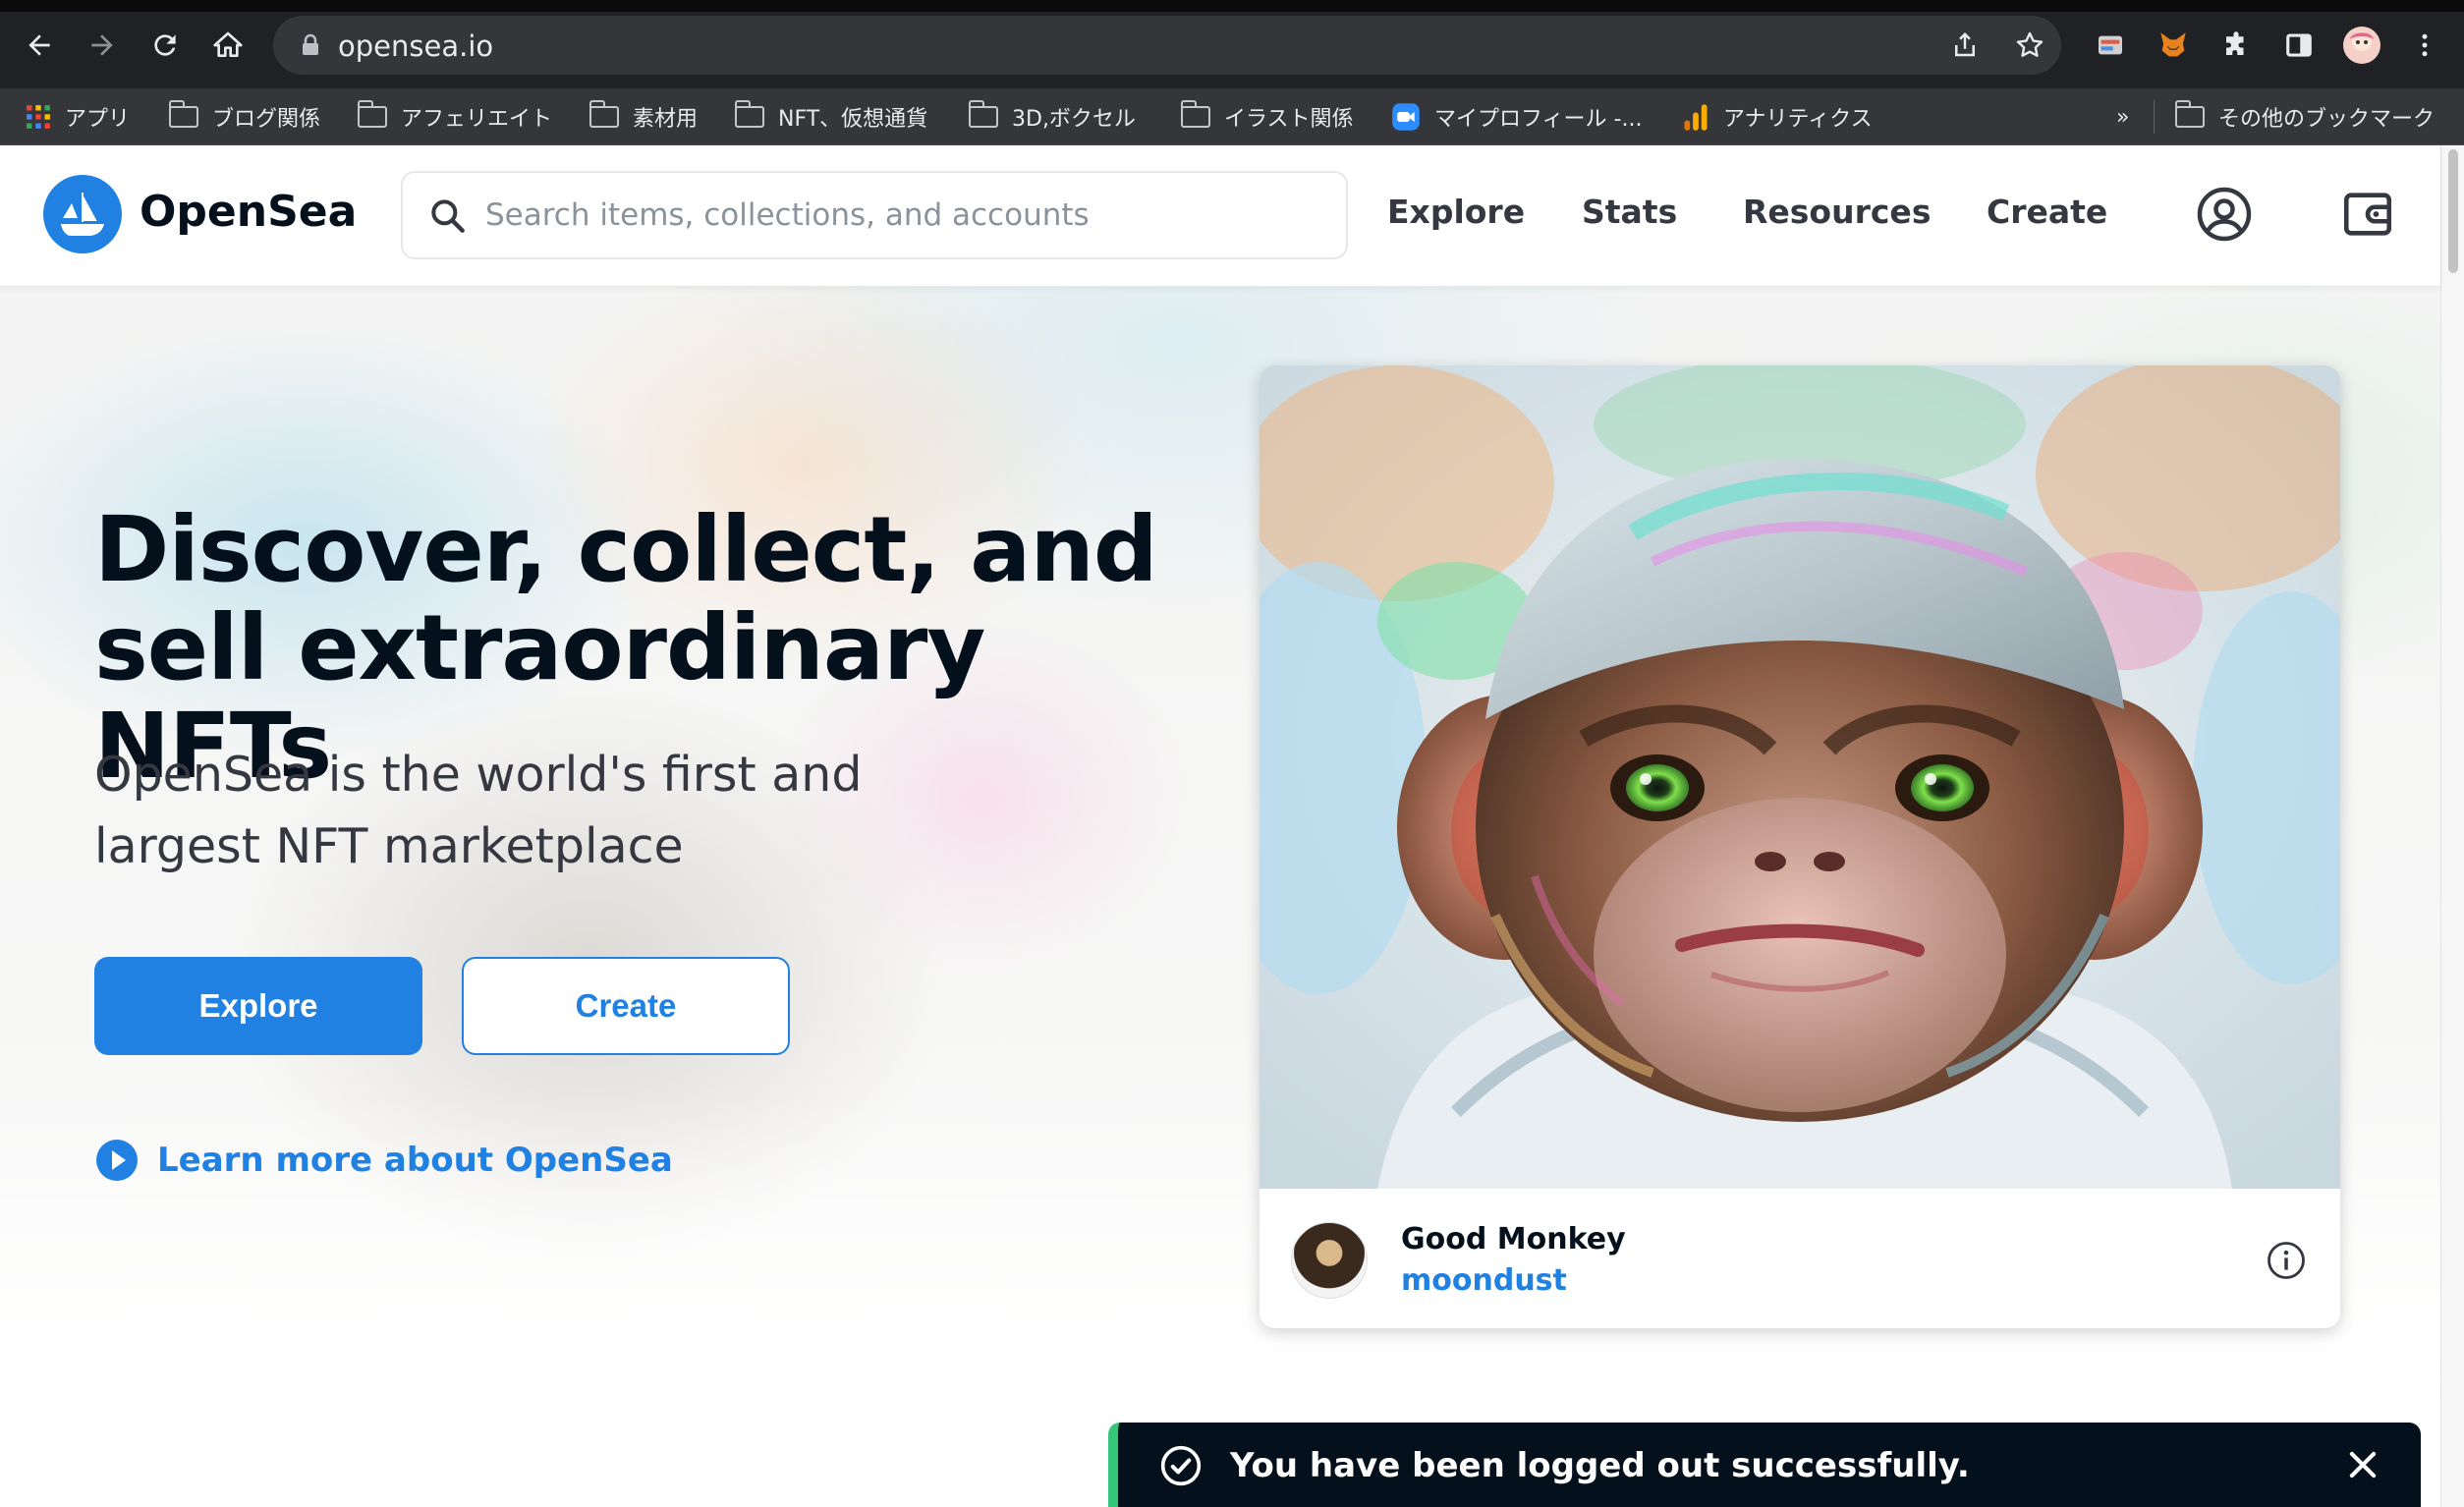  I want to click on bookmark-star-button, so click(2029, 46).